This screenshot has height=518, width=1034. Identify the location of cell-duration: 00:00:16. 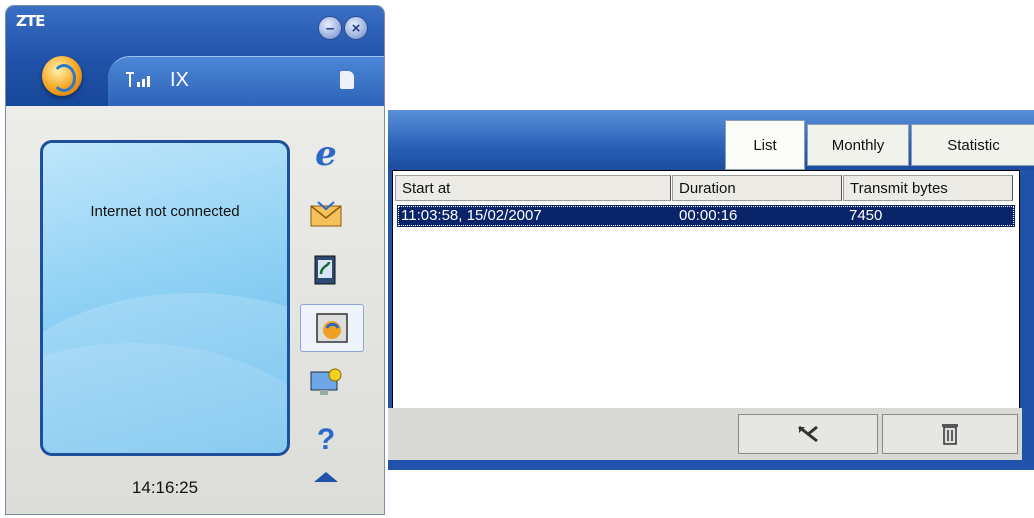
(708, 215).